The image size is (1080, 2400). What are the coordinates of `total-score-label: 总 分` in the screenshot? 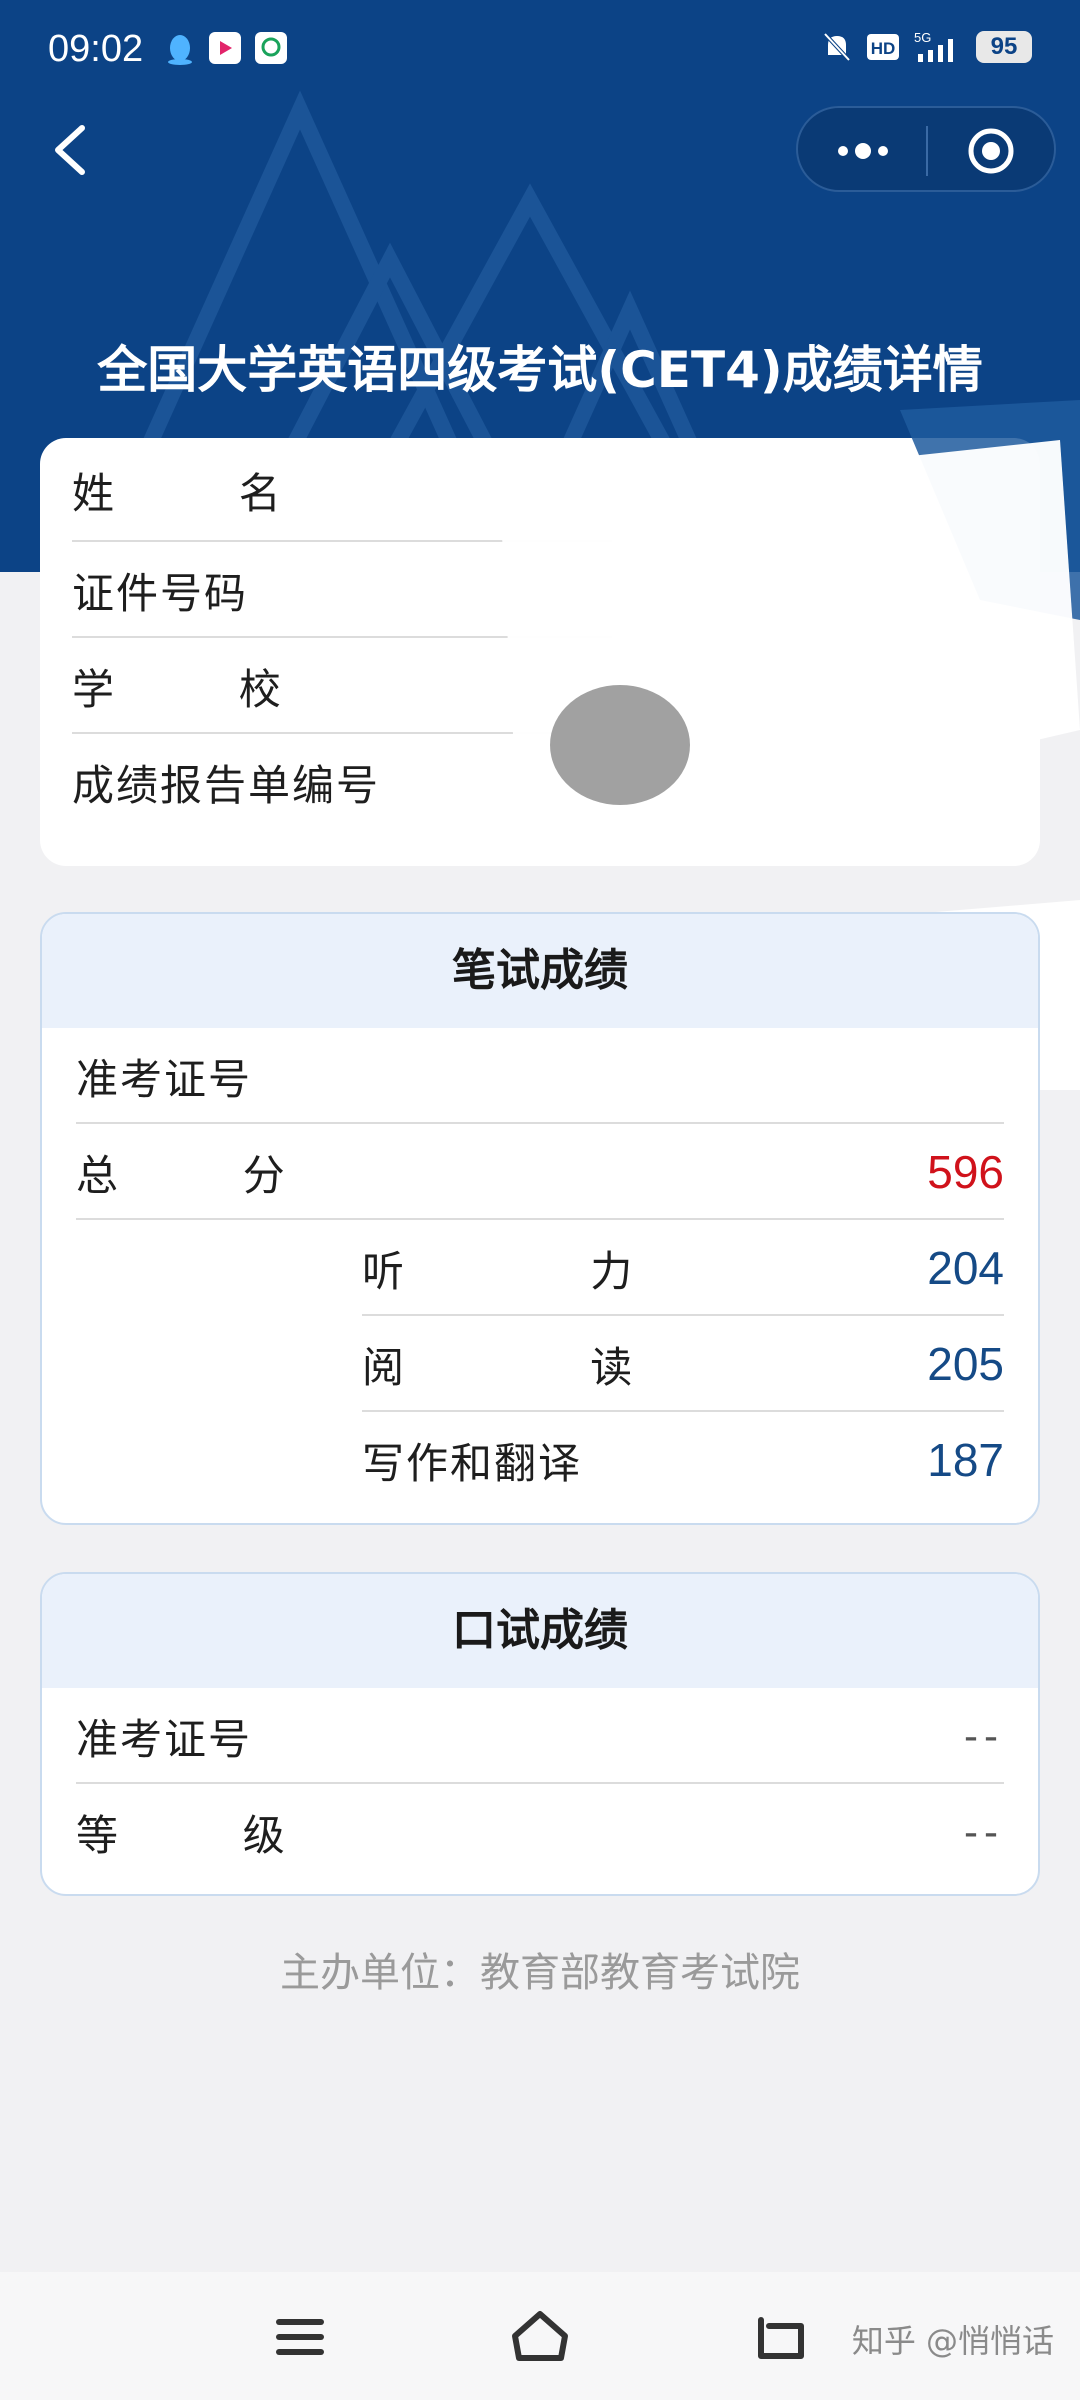 It's located at (181, 1175).